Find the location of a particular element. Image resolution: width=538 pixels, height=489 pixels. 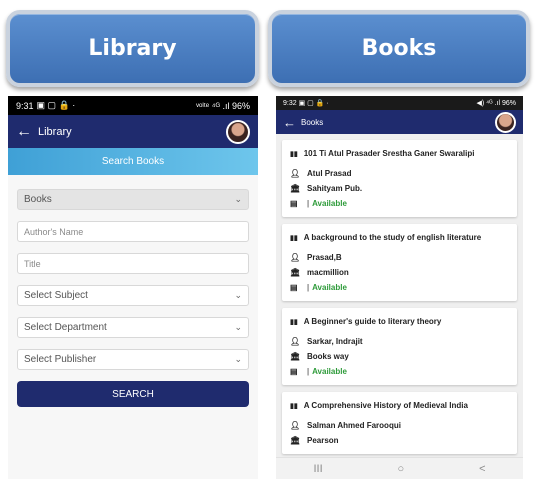

type-select: Books ⌄ is located at coordinates (133, 199).